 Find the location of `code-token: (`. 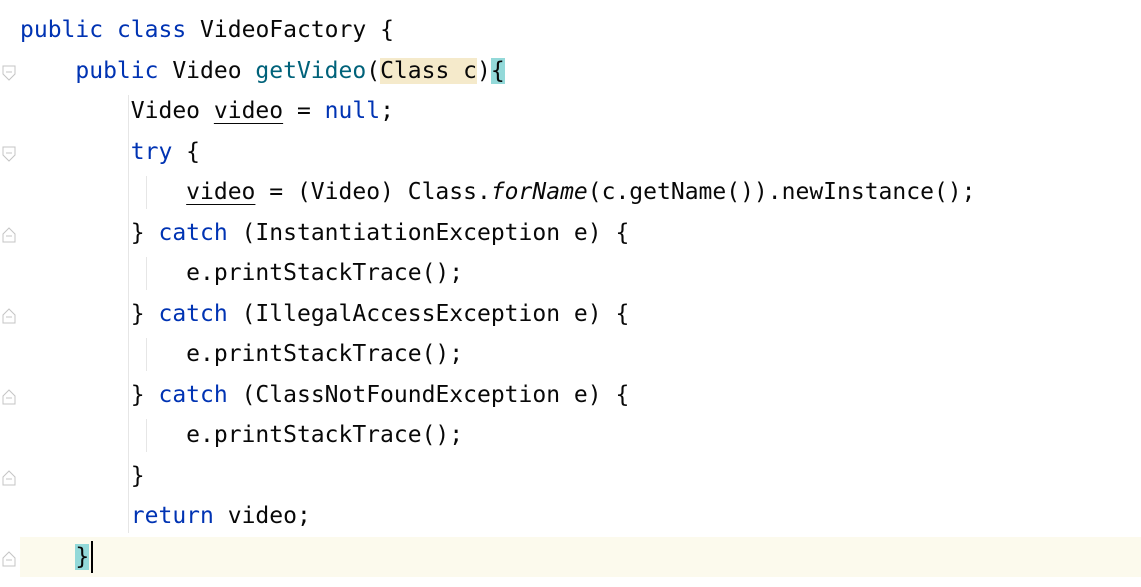

code-token: ( is located at coordinates (373, 70).